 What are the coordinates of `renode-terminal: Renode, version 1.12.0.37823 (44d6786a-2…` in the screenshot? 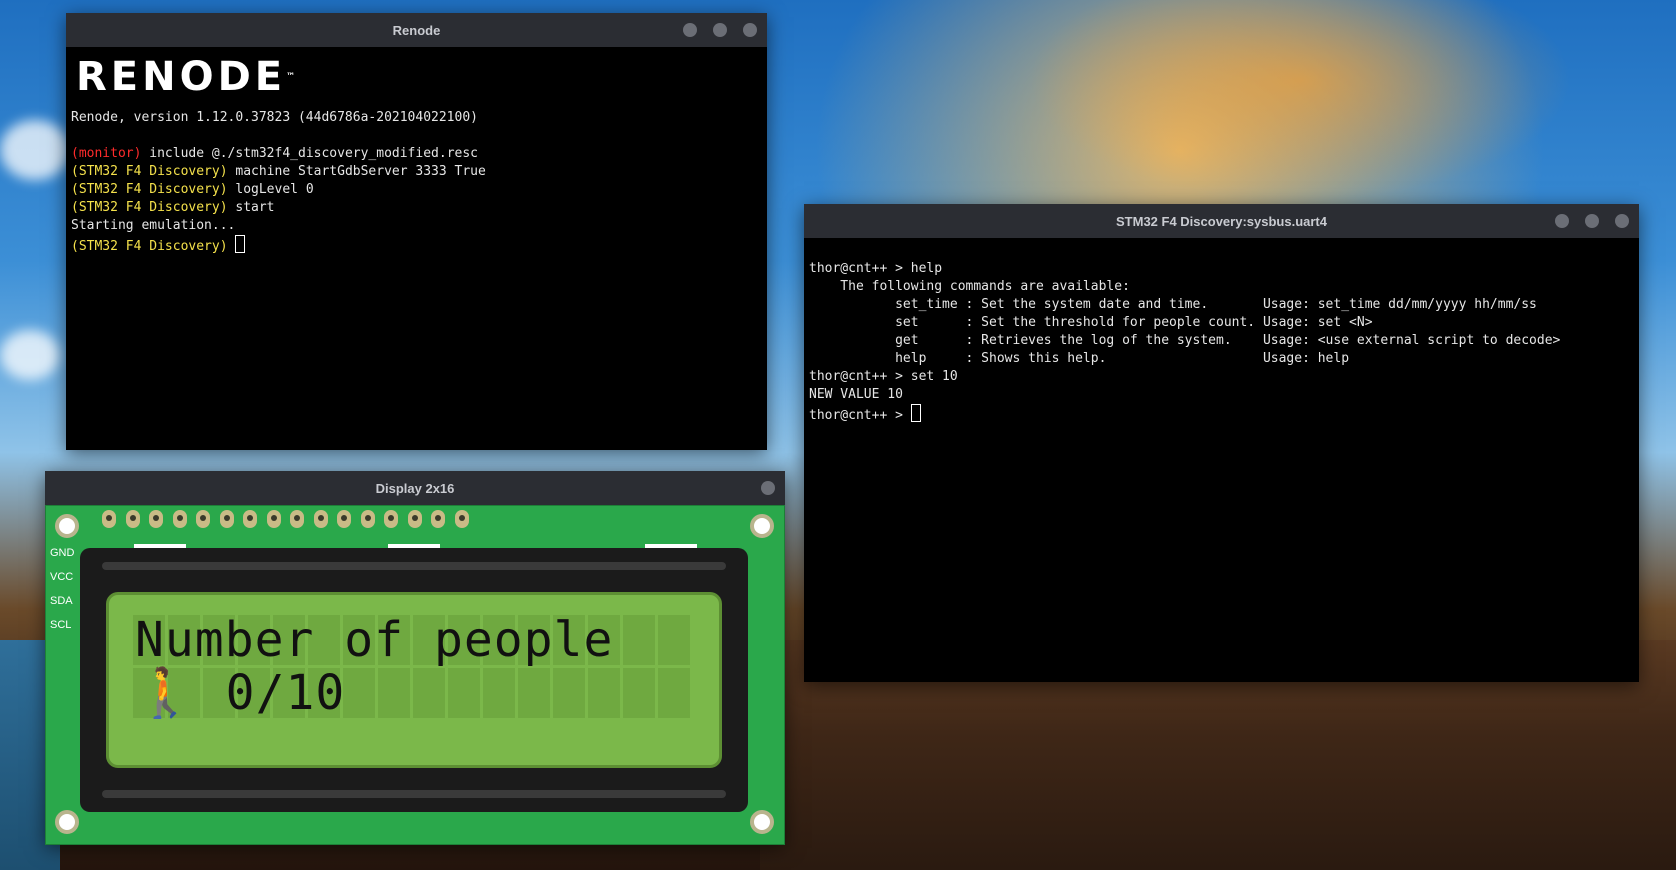 It's located at (416, 182).